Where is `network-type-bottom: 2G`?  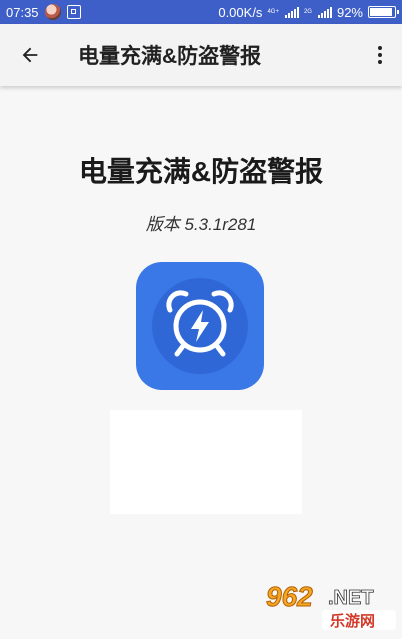 network-type-bottom: 2G is located at coordinates (307, 12).